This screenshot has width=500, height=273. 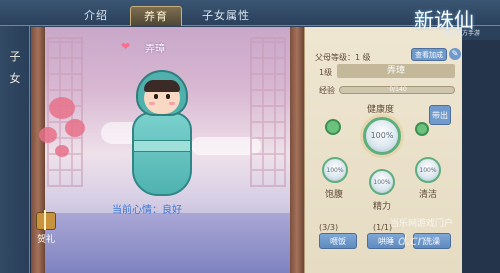 What do you see at coordinates (329, 227) in the screenshot?
I see `feed-count: (3/3)` at bounding box center [329, 227].